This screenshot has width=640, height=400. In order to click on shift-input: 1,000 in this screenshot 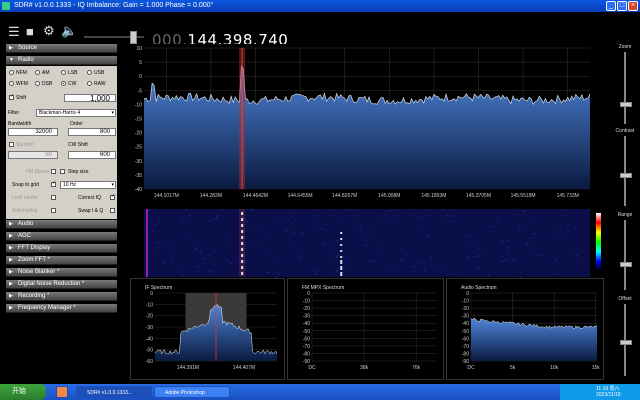, I will do `click(90, 98)`.